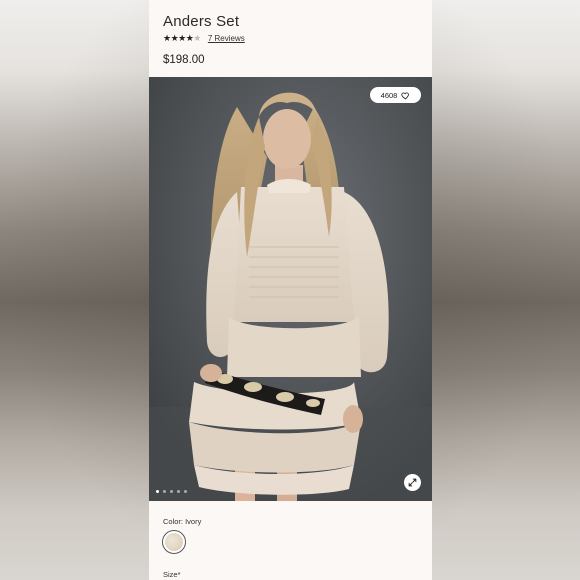 The image size is (580, 580). What do you see at coordinates (182, 521) in the screenshot?
I see `color-label: Color: Ivory` at bounding box center [182, 521].